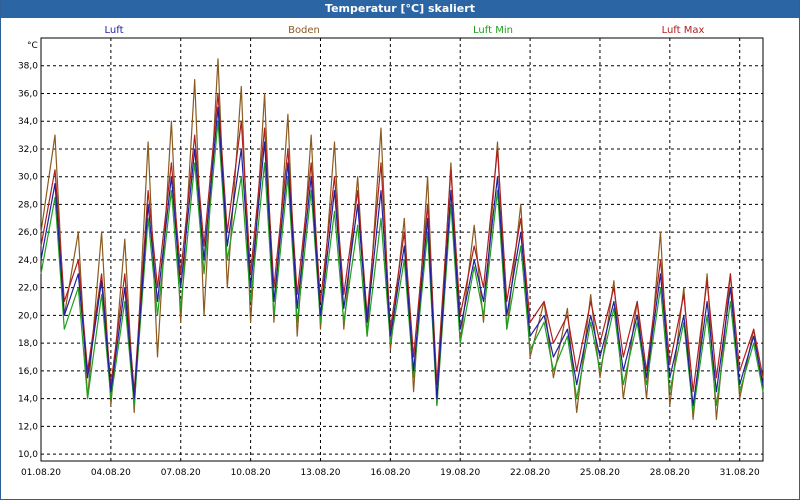 This screenshot has width=800, height=500. I want to click on legend-luft-max: Luft Max, so click(683, 30).